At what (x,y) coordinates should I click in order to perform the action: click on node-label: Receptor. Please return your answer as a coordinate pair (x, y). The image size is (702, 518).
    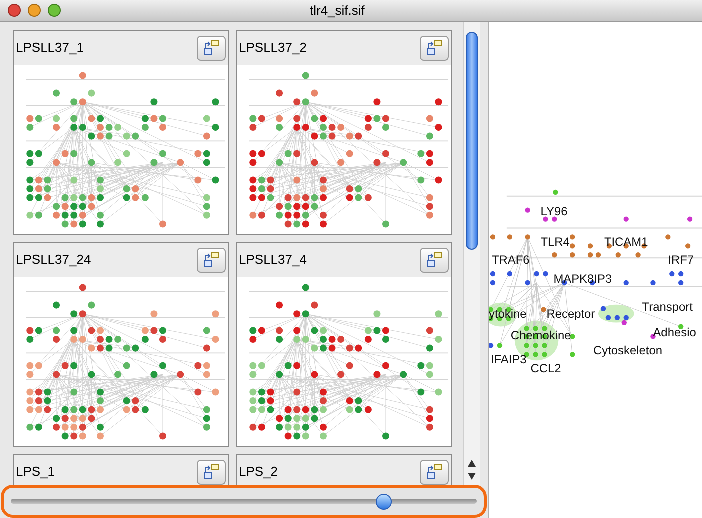
    Looking at the image, I should click on (571, 313).